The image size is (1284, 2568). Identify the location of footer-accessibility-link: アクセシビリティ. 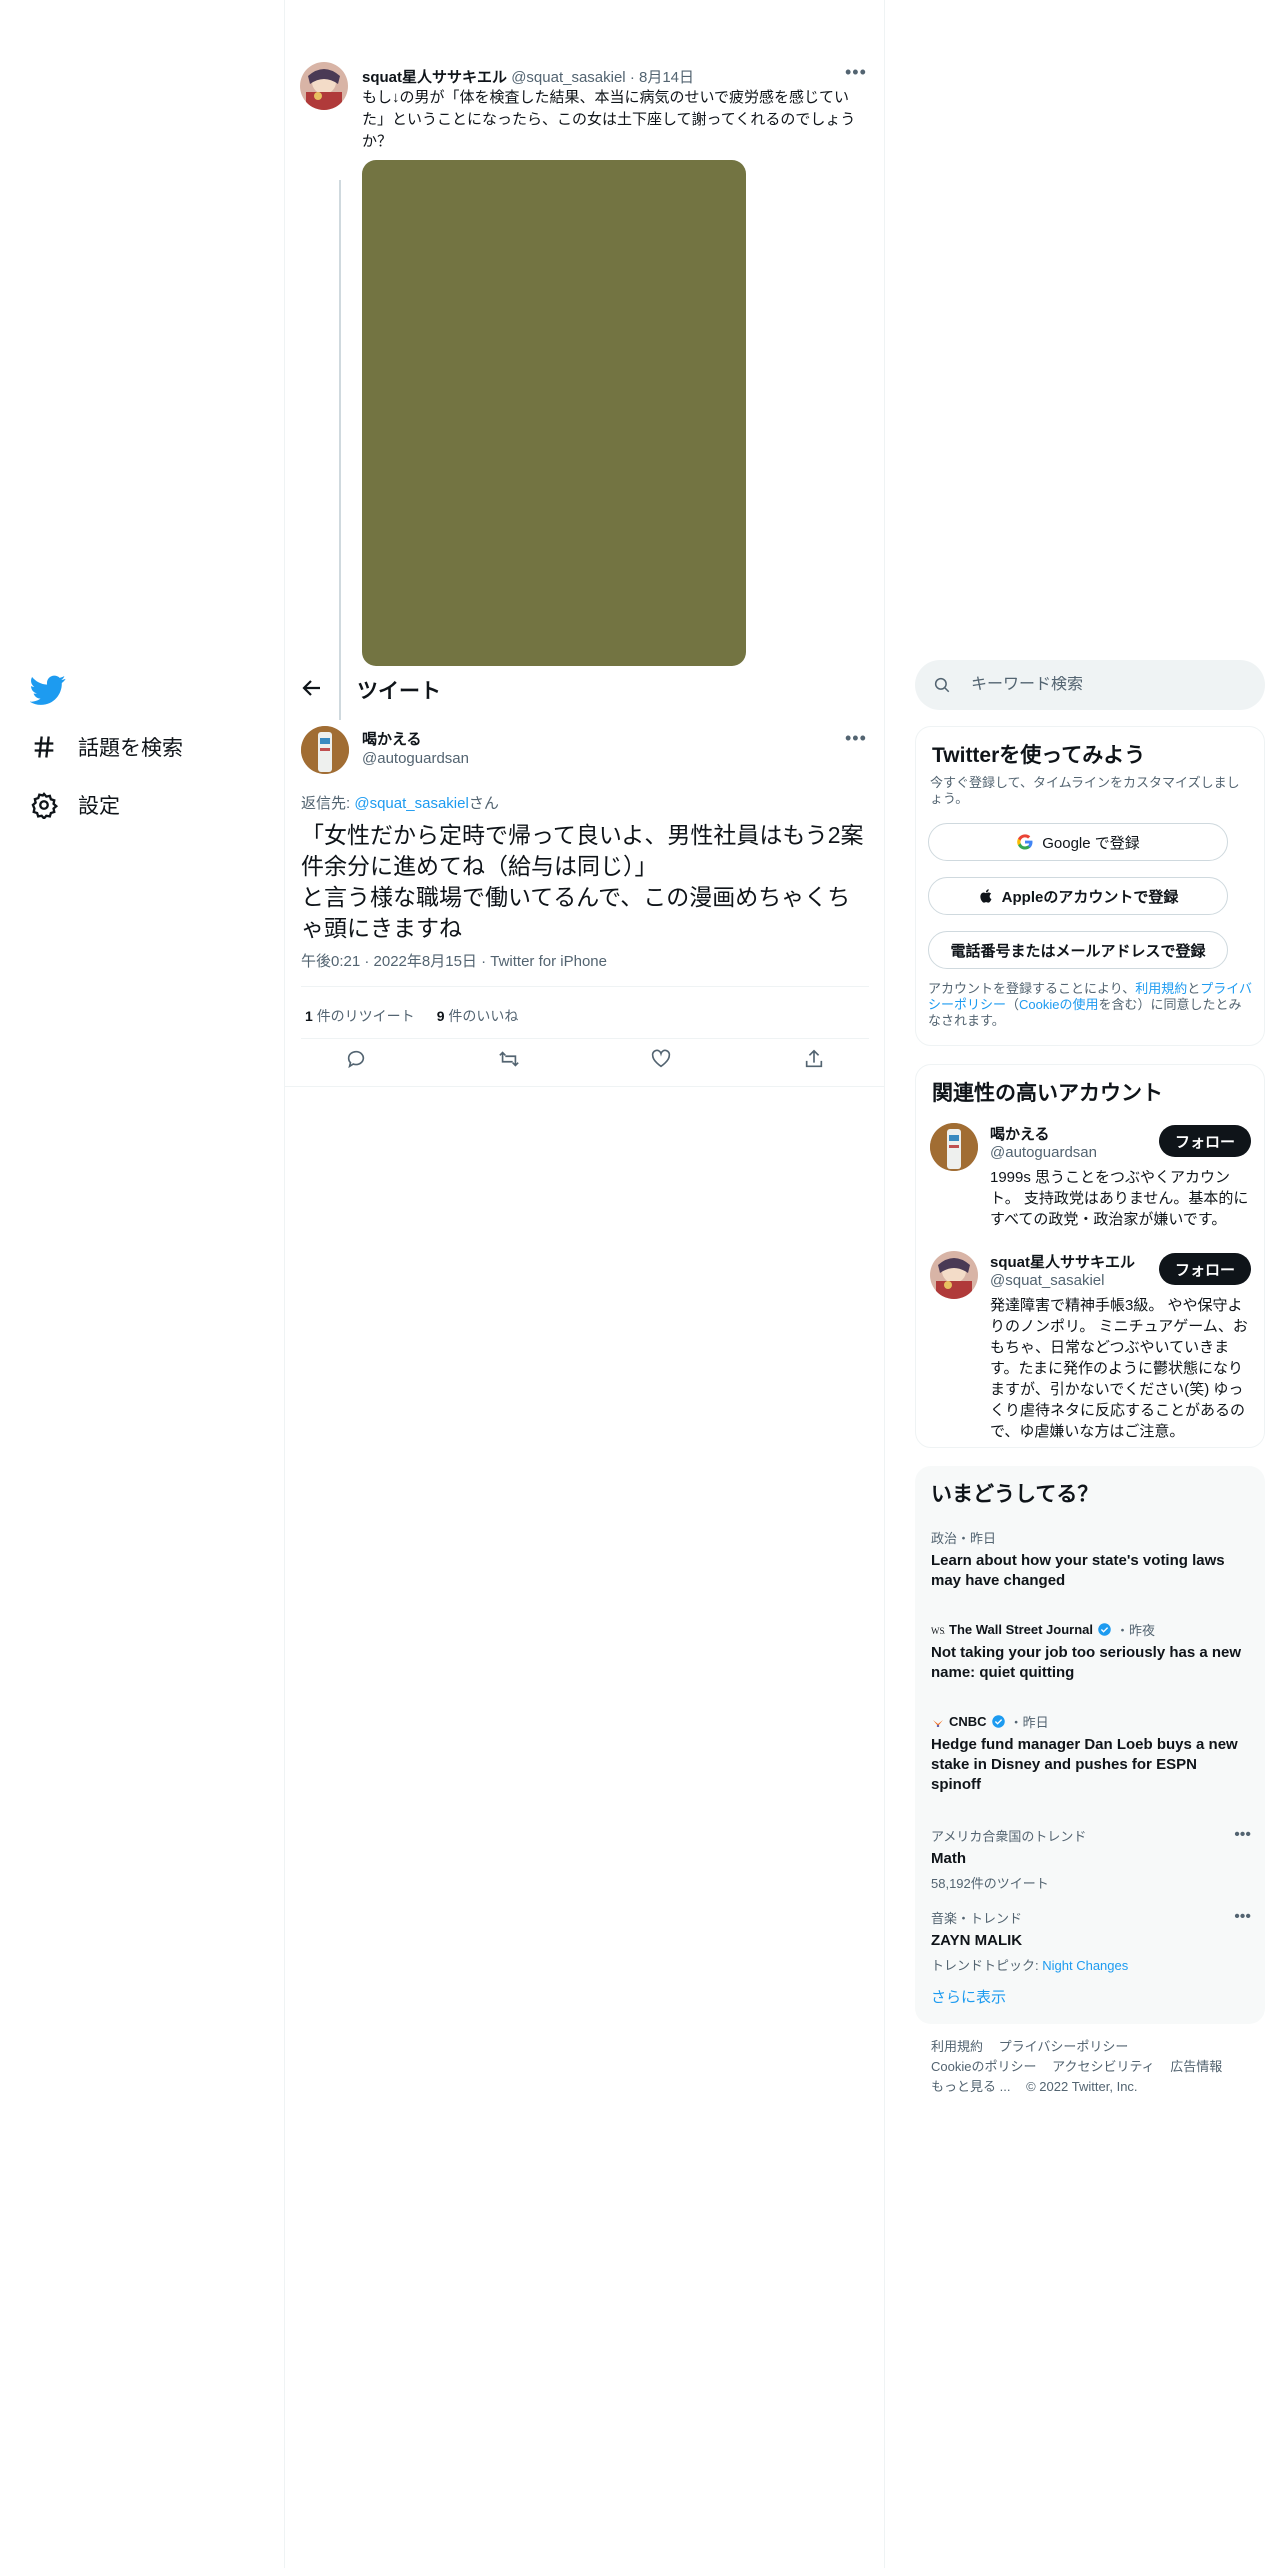
(1103, 2066).